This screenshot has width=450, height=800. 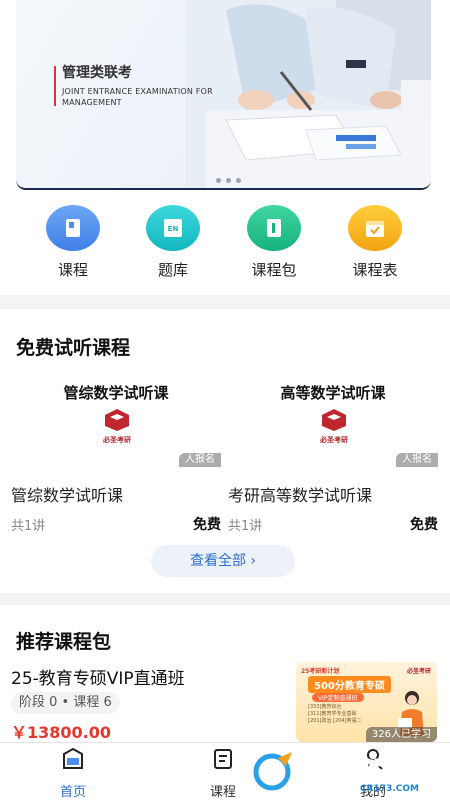 What do you see at coordinates (72, 270) in the screenshot?
I see `nav-label: 课程` at bounding box center [72, 270].